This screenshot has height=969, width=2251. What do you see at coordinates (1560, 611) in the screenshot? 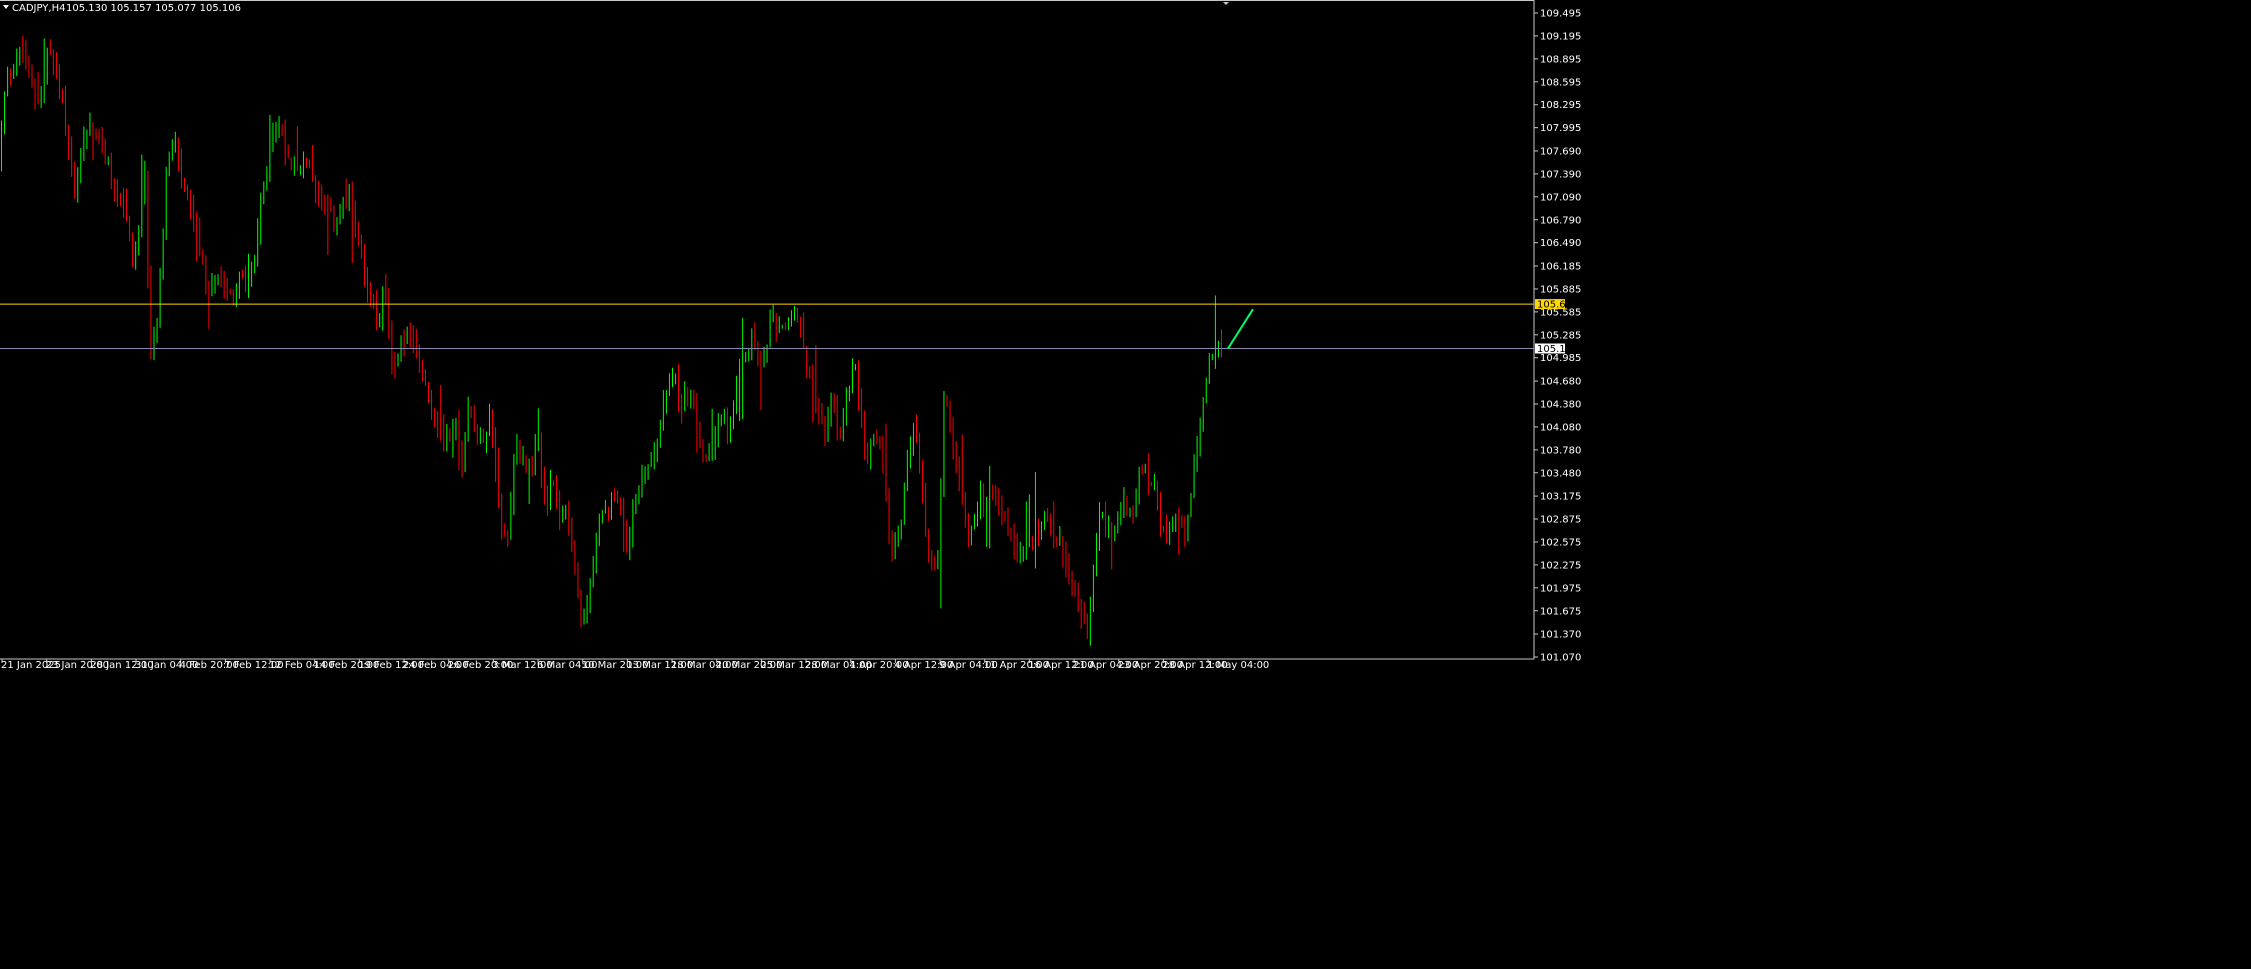
I see `y-tick-label: 101.675` at bounding box center [1560, 611].